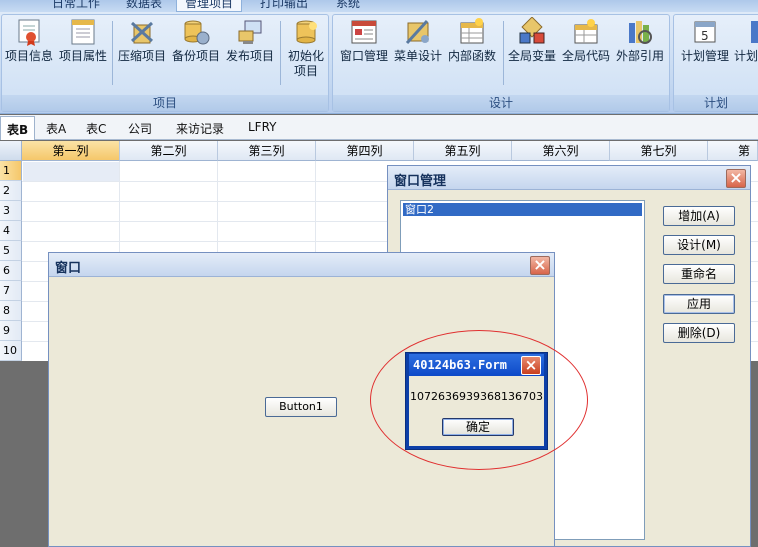  Describe the element at coordinates (733, 159) in the screenshot. I see `column-header: 第八` at that location.